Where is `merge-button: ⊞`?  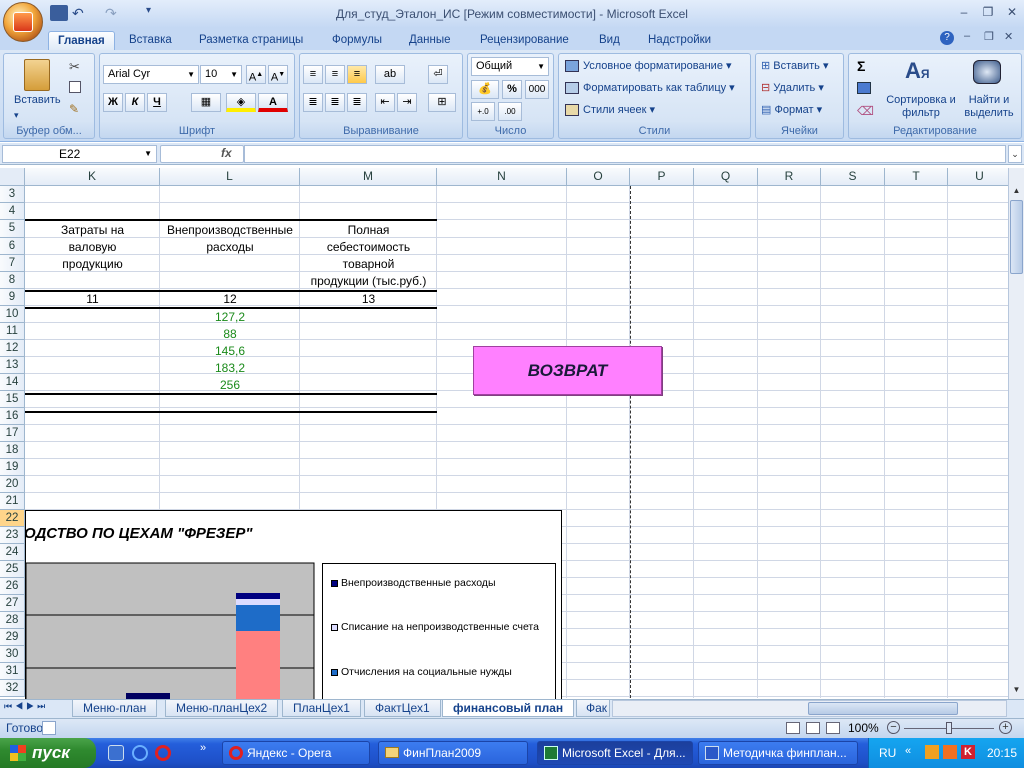
merge-button: ⊞ is located at coordinates (442, 102).